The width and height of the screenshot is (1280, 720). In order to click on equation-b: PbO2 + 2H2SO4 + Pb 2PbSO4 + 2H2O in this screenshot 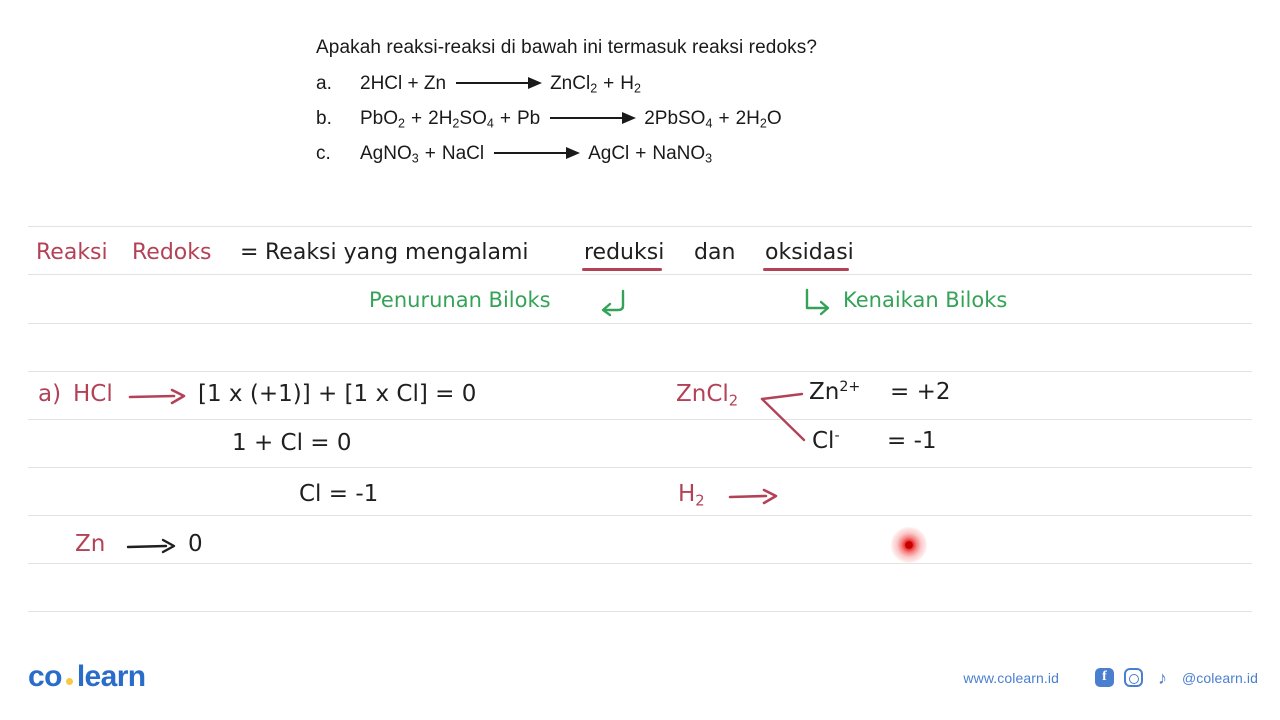, I will do `click(571, 119)`.